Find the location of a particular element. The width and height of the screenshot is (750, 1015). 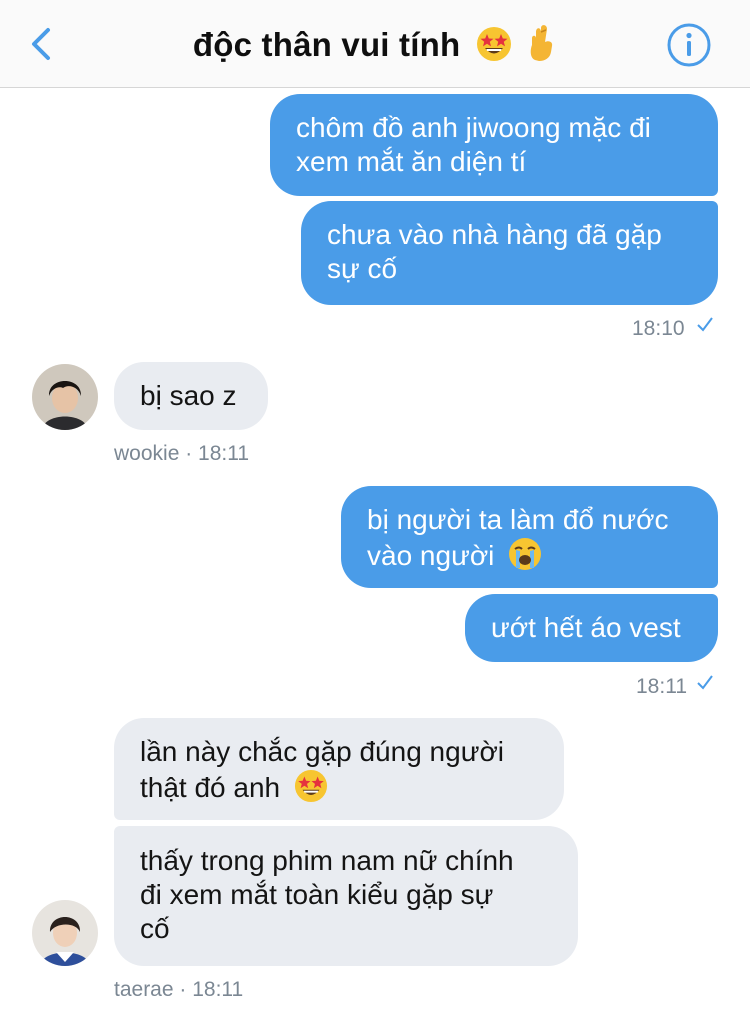

conversation-title: độc thân vui tính is located at coordinates (375, 48).